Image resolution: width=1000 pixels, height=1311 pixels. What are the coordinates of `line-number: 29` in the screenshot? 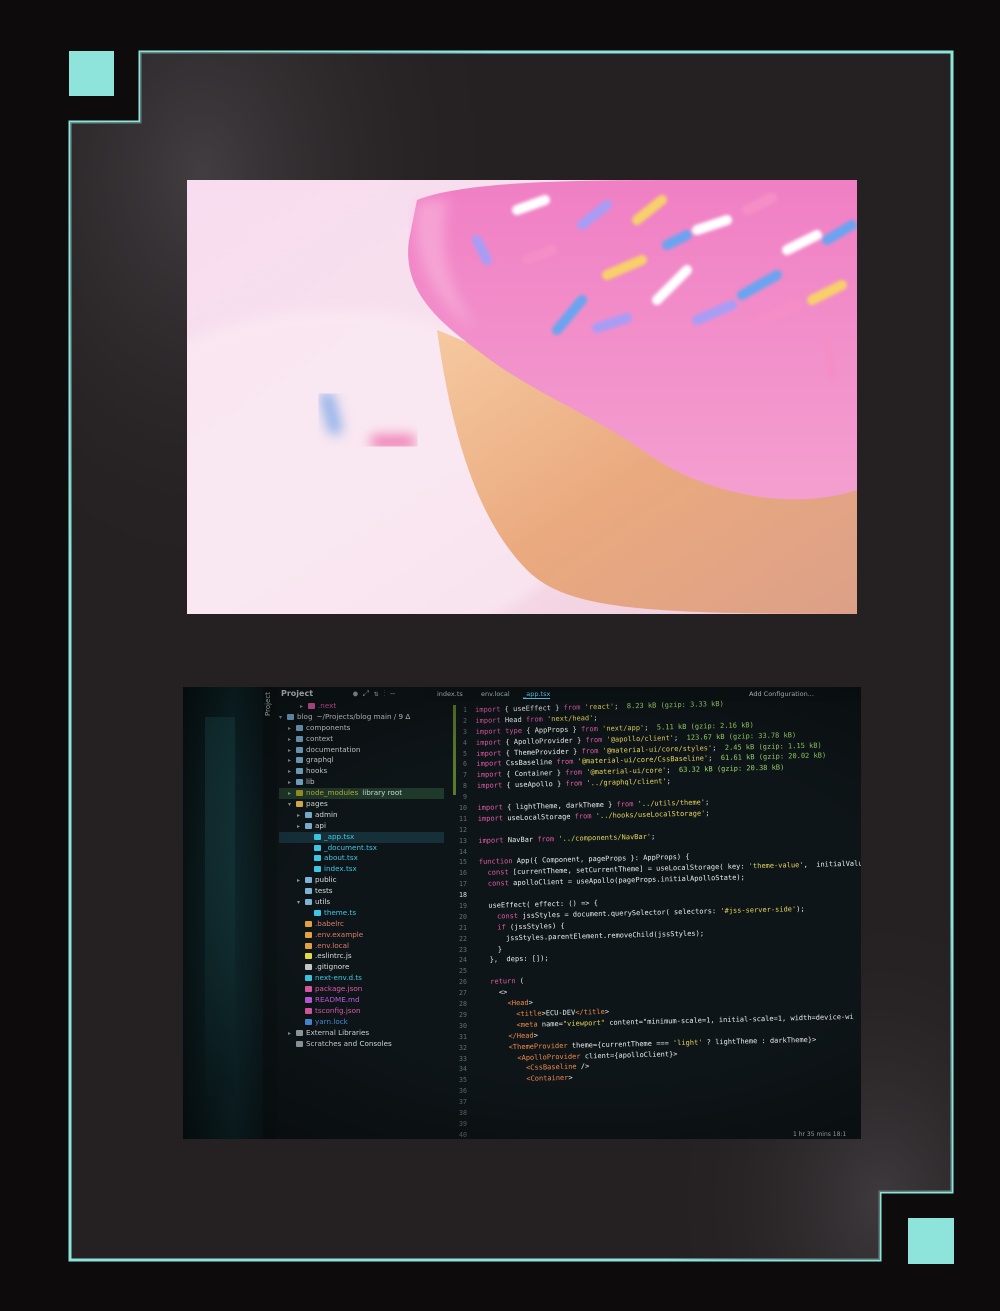 It's located at (463, 1014).